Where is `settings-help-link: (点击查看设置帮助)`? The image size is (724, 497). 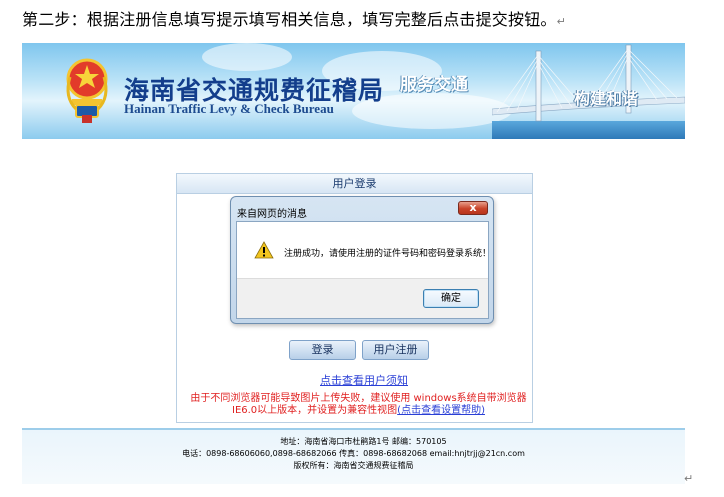
settings-help-link: (点击查看设置帮助) is located at coordinates (441, 410).